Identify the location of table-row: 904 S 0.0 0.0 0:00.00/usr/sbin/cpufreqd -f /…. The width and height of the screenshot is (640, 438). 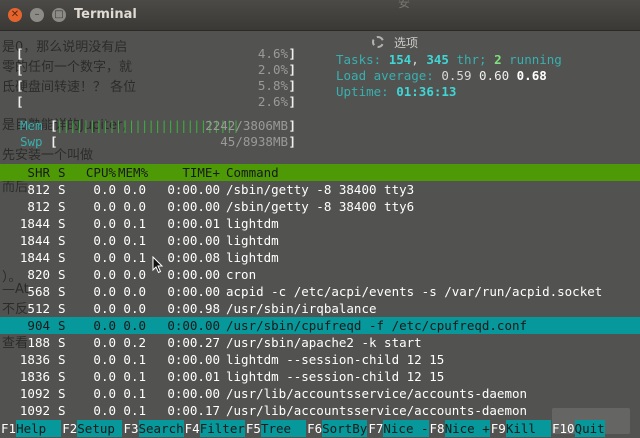
(320, 325).